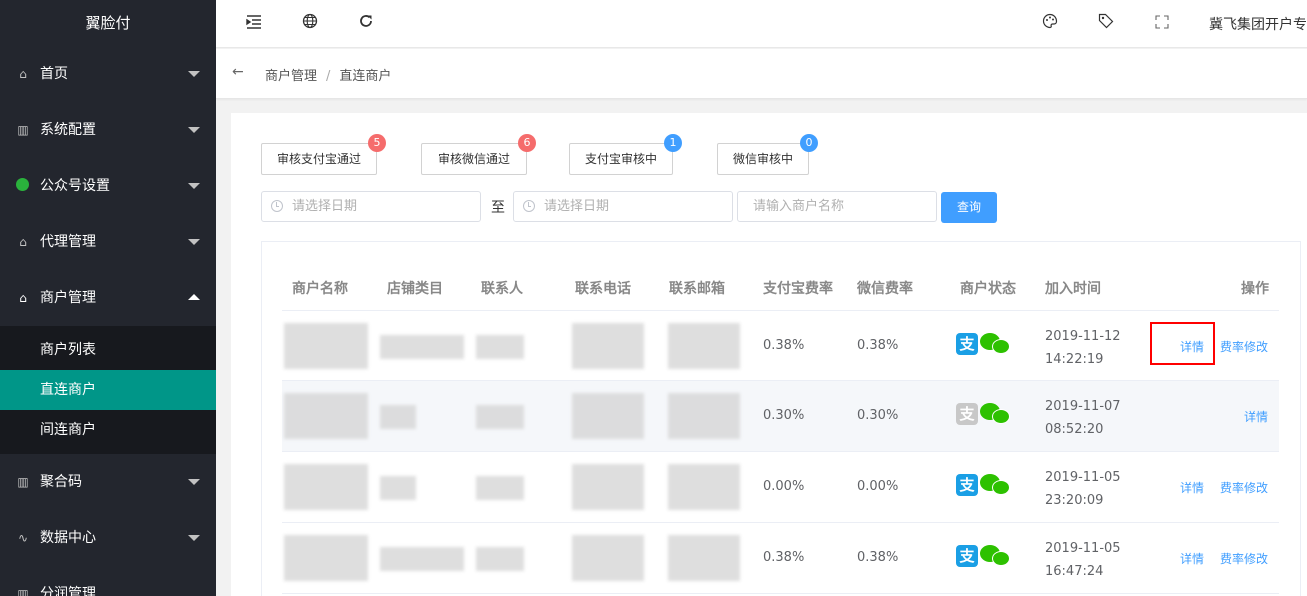 The width and height of the screenshot is (1307, 596). What do you see at coordinates (371, 206) in the screenshot?
I see `start-date-input: 请选择日期` at bounding box center [371, 206].